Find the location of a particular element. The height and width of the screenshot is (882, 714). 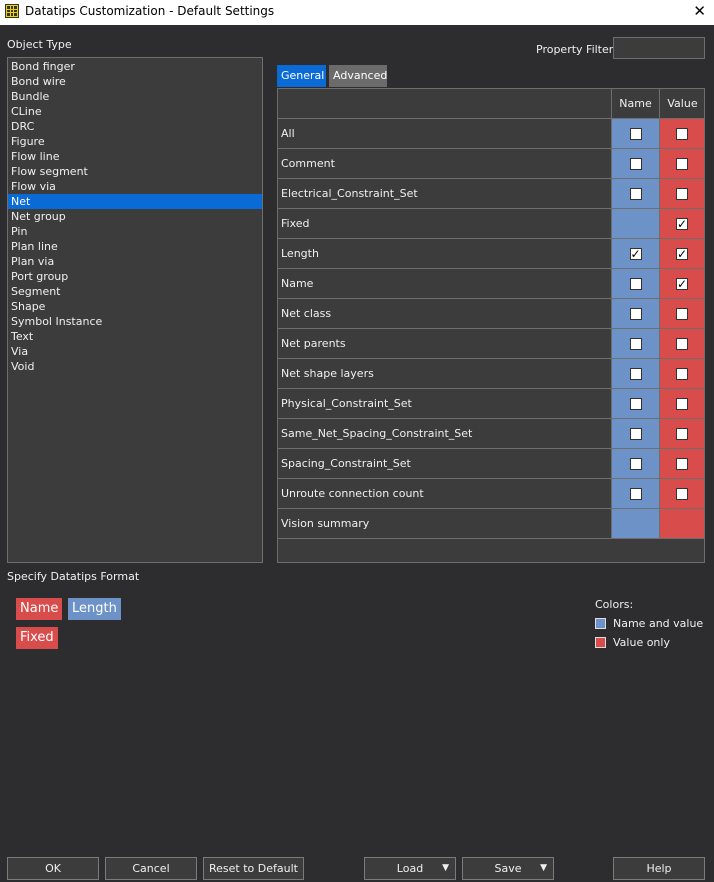

help-button: Help is located at coordinates (659, 868).